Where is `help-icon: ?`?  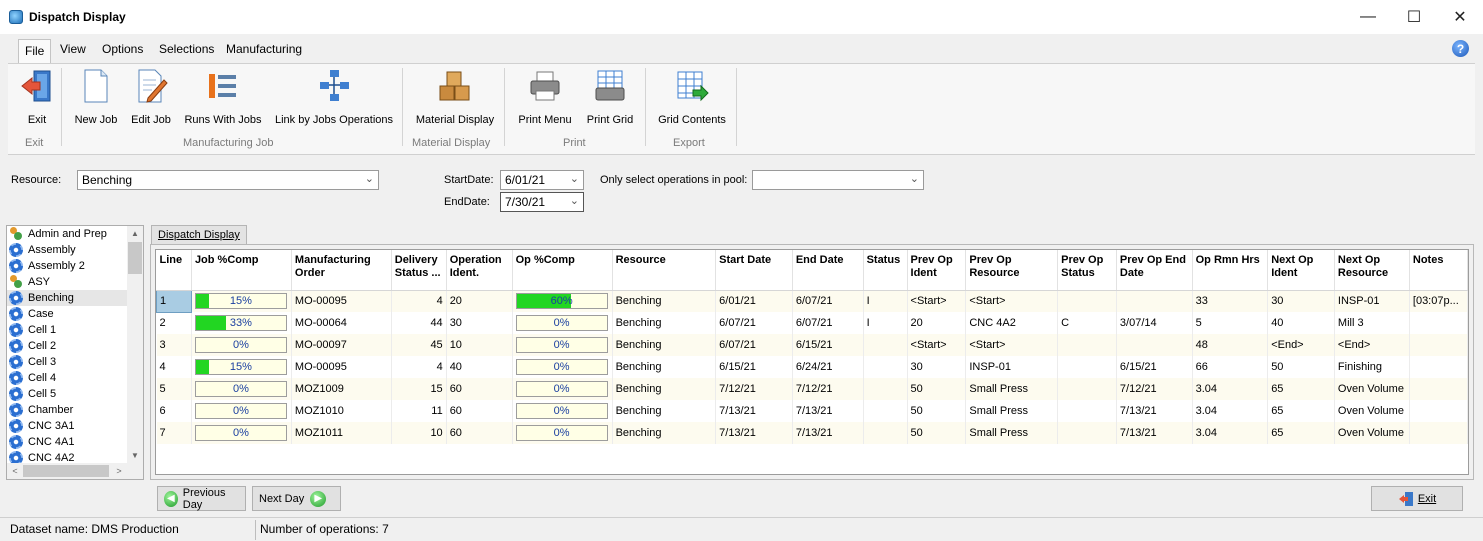 help-icon: ? is located at coordinates (1460, 48).